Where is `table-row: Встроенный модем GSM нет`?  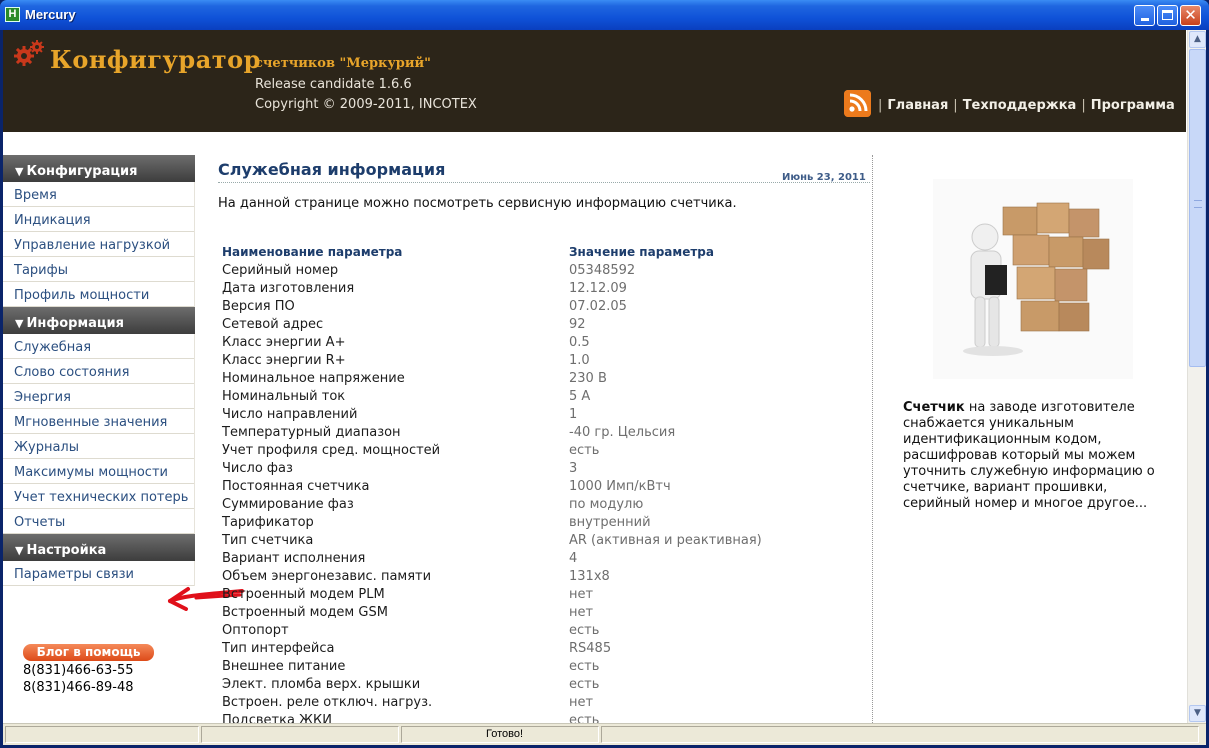
table-row: Встроенный модем GSM нет is located at coordinates (492, 612).